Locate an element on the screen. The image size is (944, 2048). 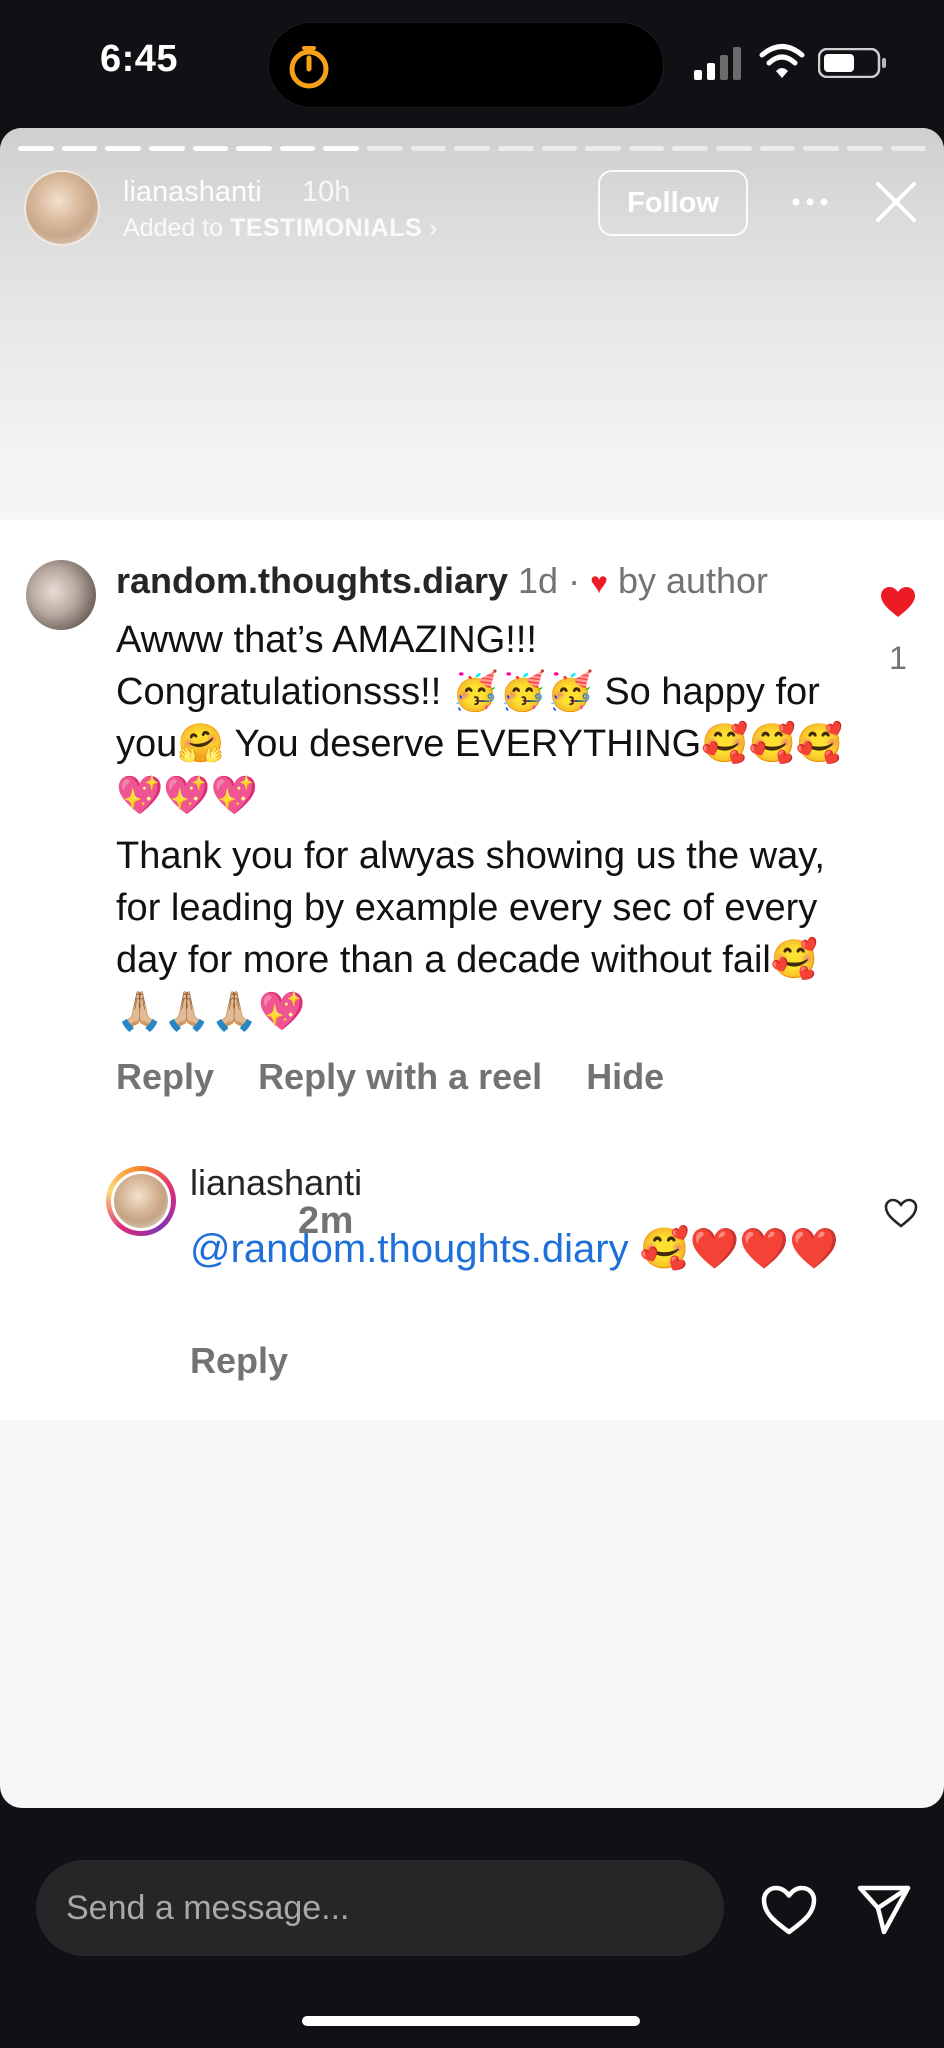
comment-like-heart-icon is located at coordinates (898, 602).